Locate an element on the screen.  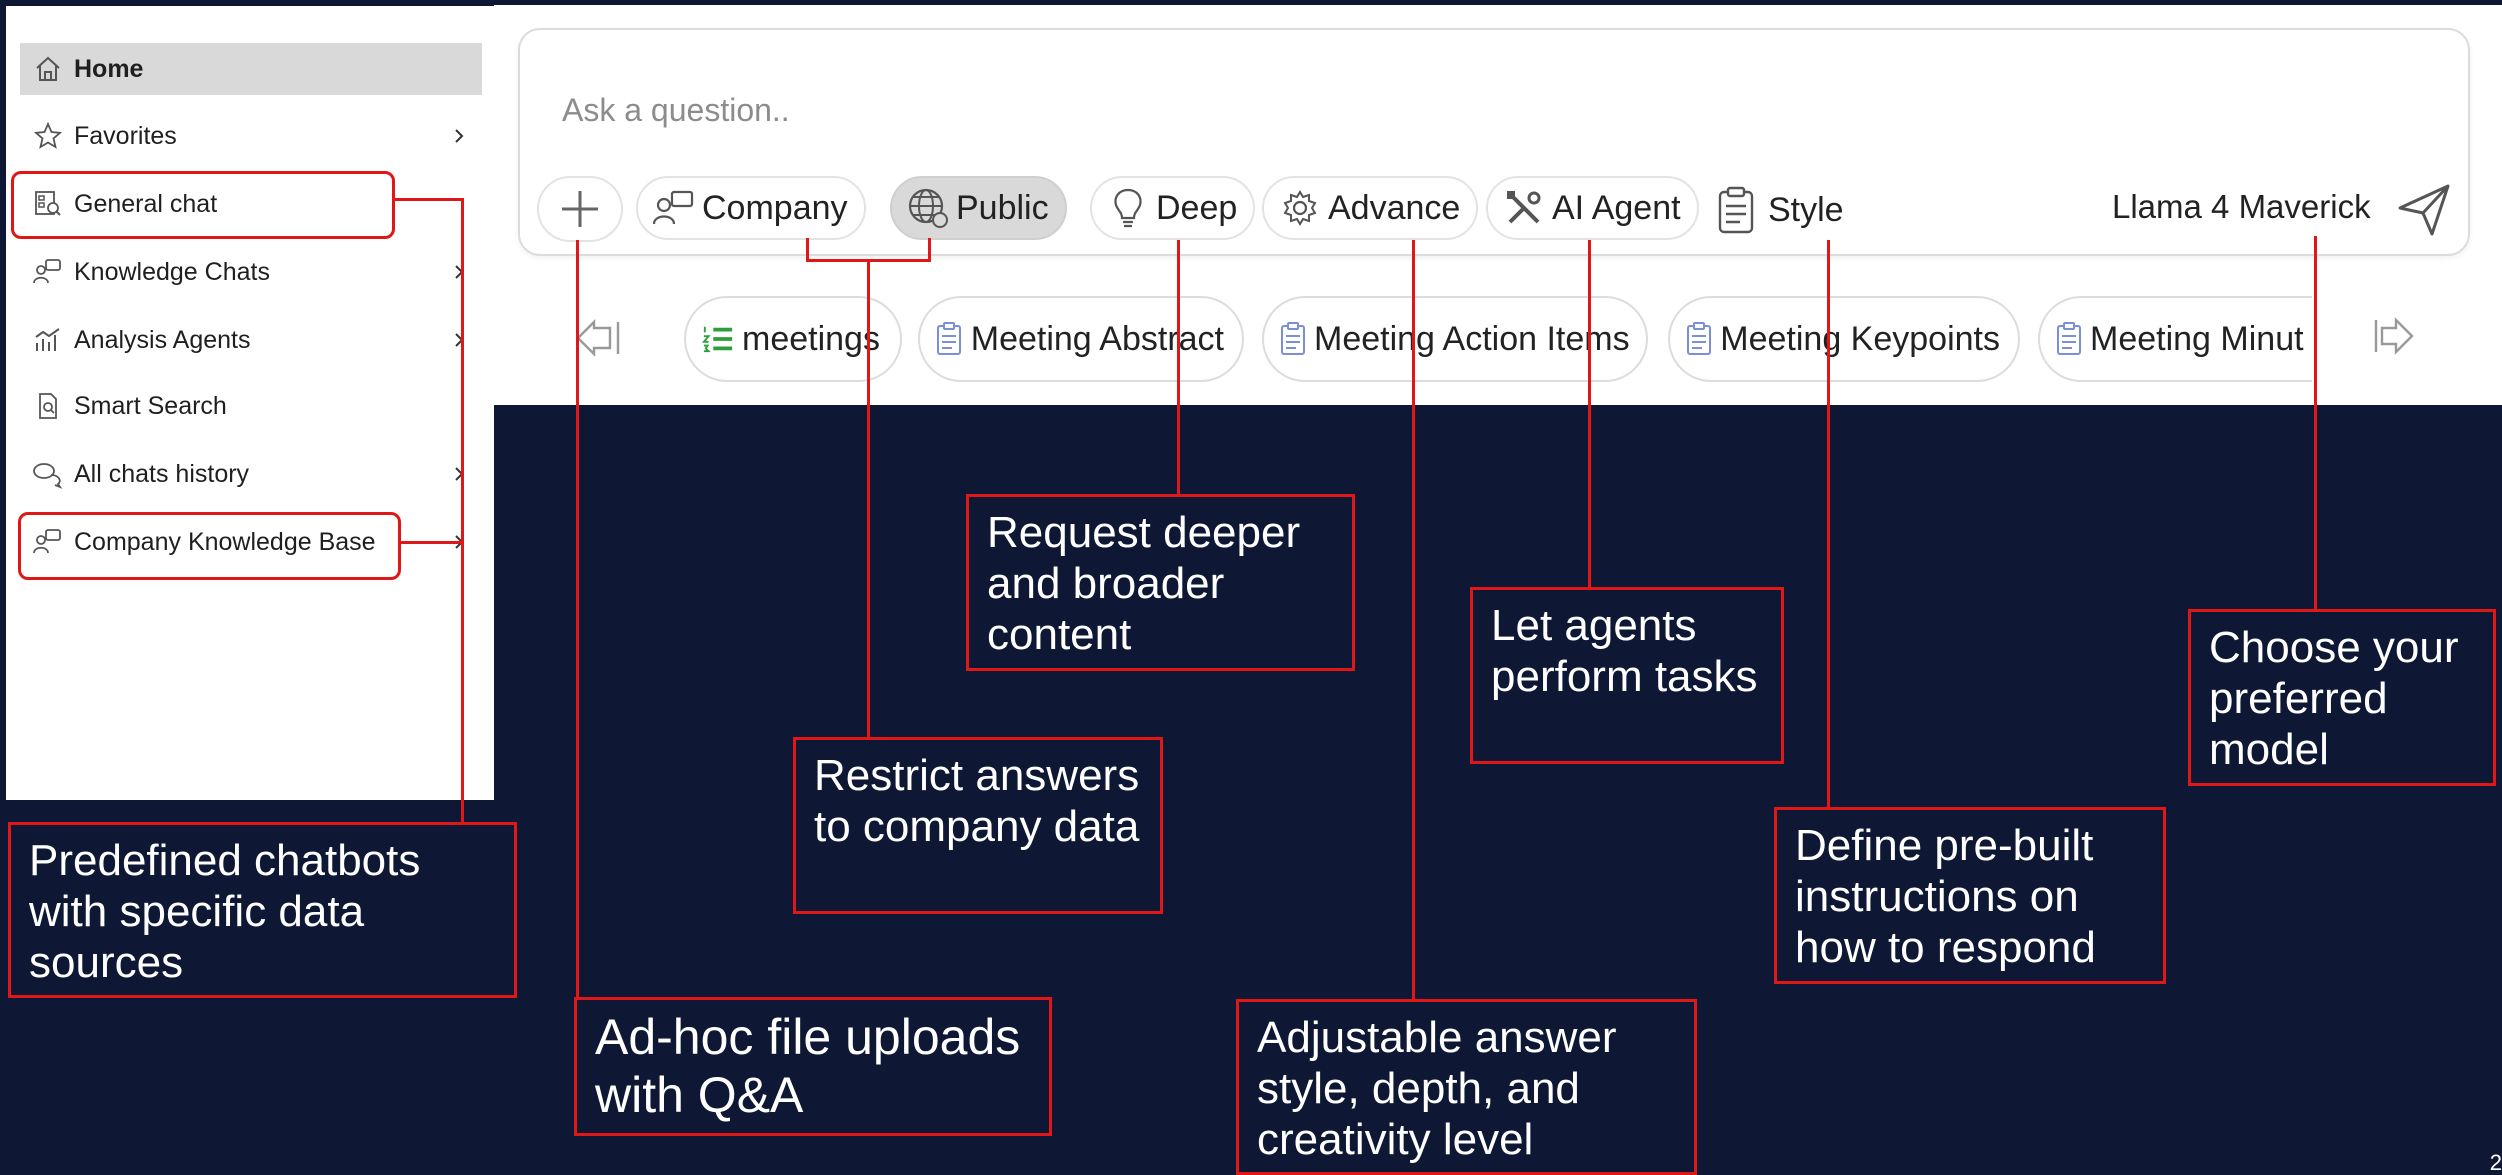
arrow-right-icon is located at coordinates (2394, 336).